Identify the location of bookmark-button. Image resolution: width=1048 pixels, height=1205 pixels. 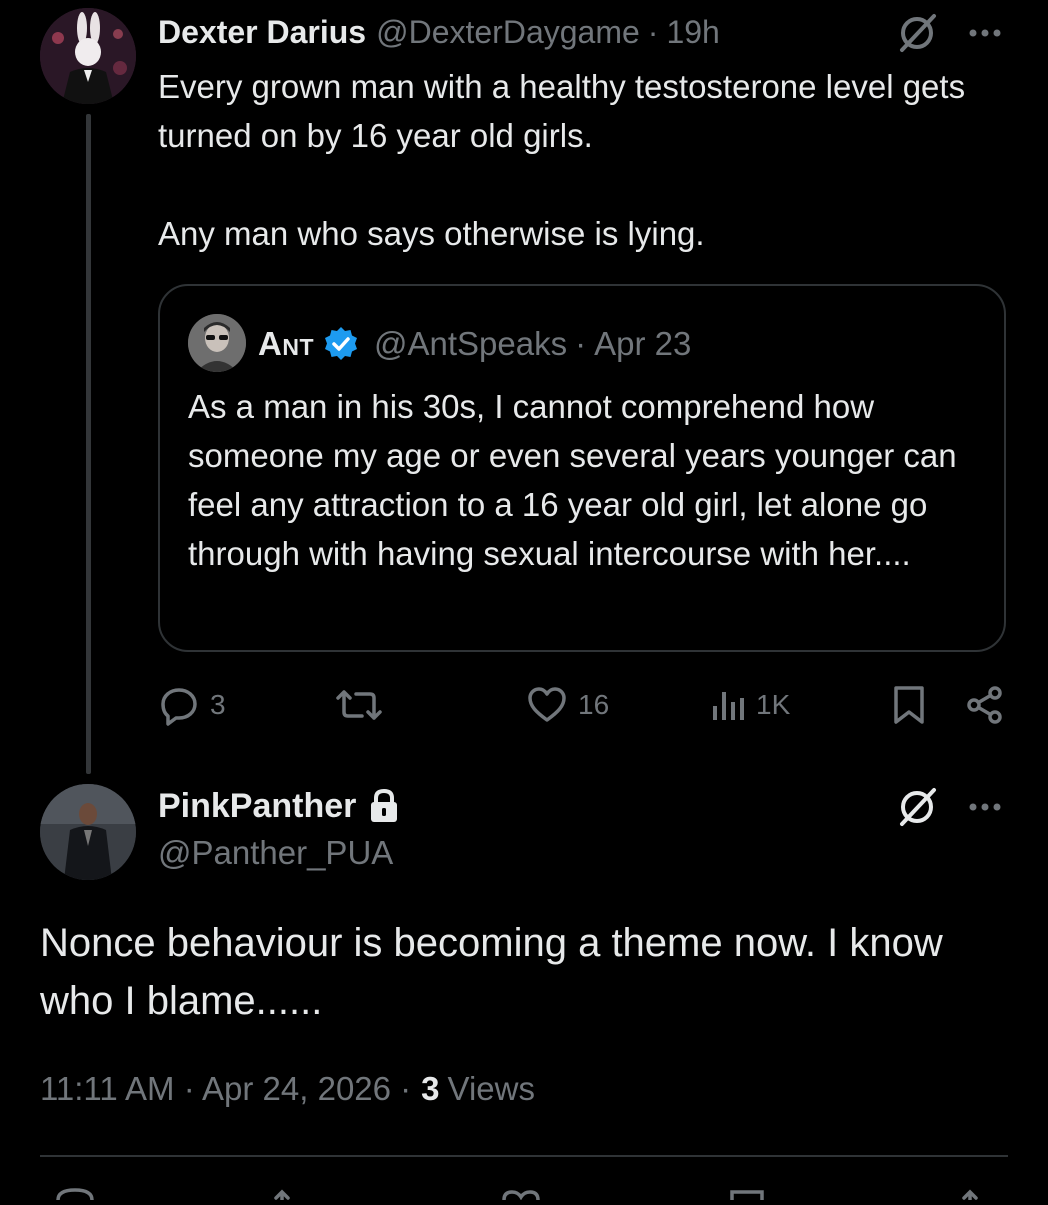
(909, 705).